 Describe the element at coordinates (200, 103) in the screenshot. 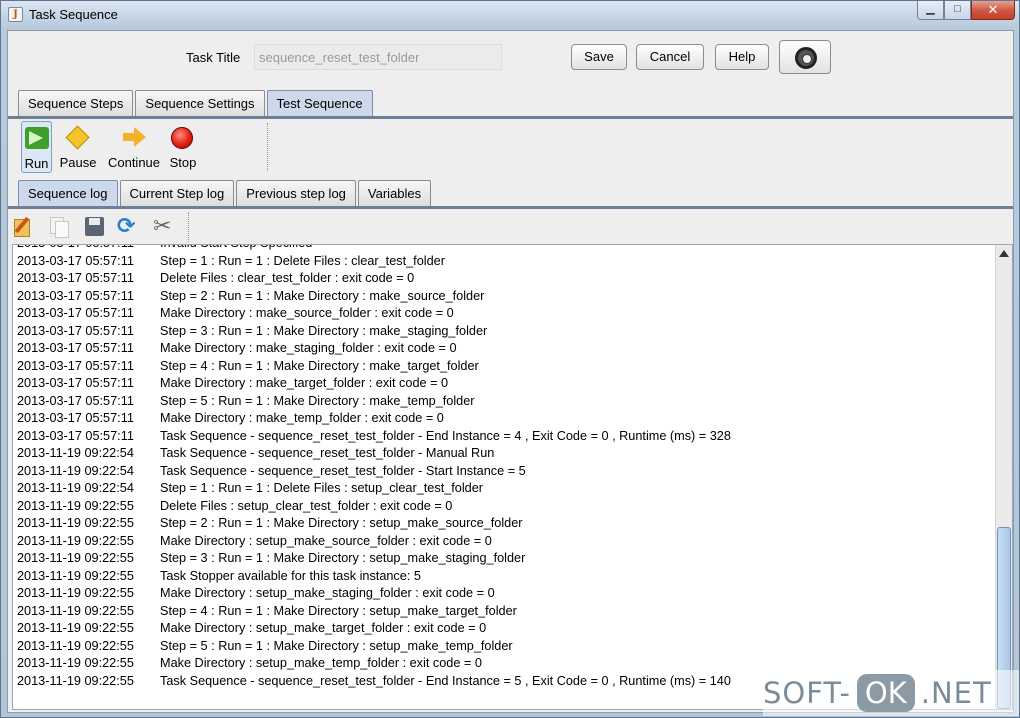

I see `tab-sequence-settings: Sequence Settings` at that location.